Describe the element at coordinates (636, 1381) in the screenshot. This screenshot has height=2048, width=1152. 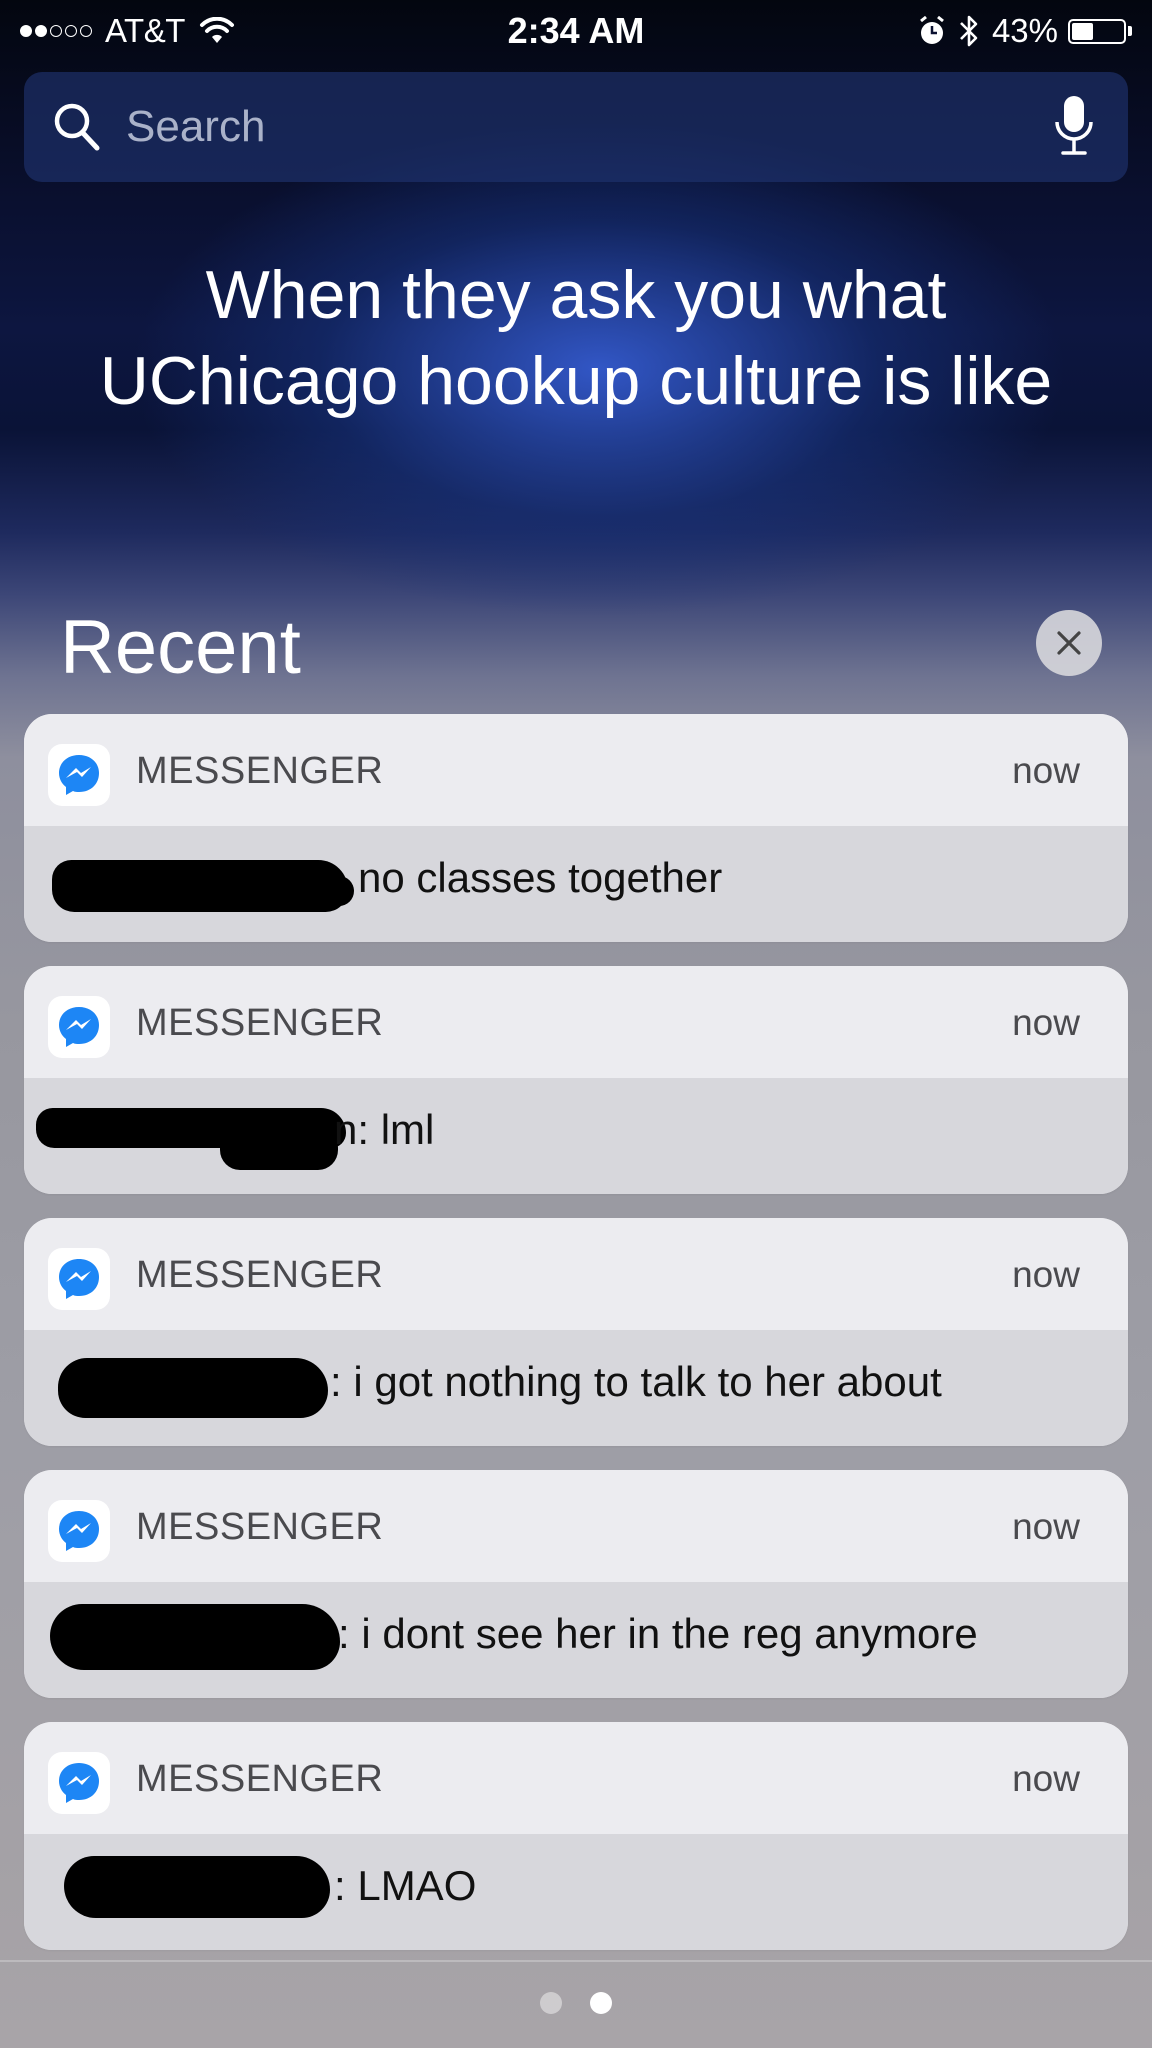
I see `notification-message: : i got nothing to talk to her about` at that location.